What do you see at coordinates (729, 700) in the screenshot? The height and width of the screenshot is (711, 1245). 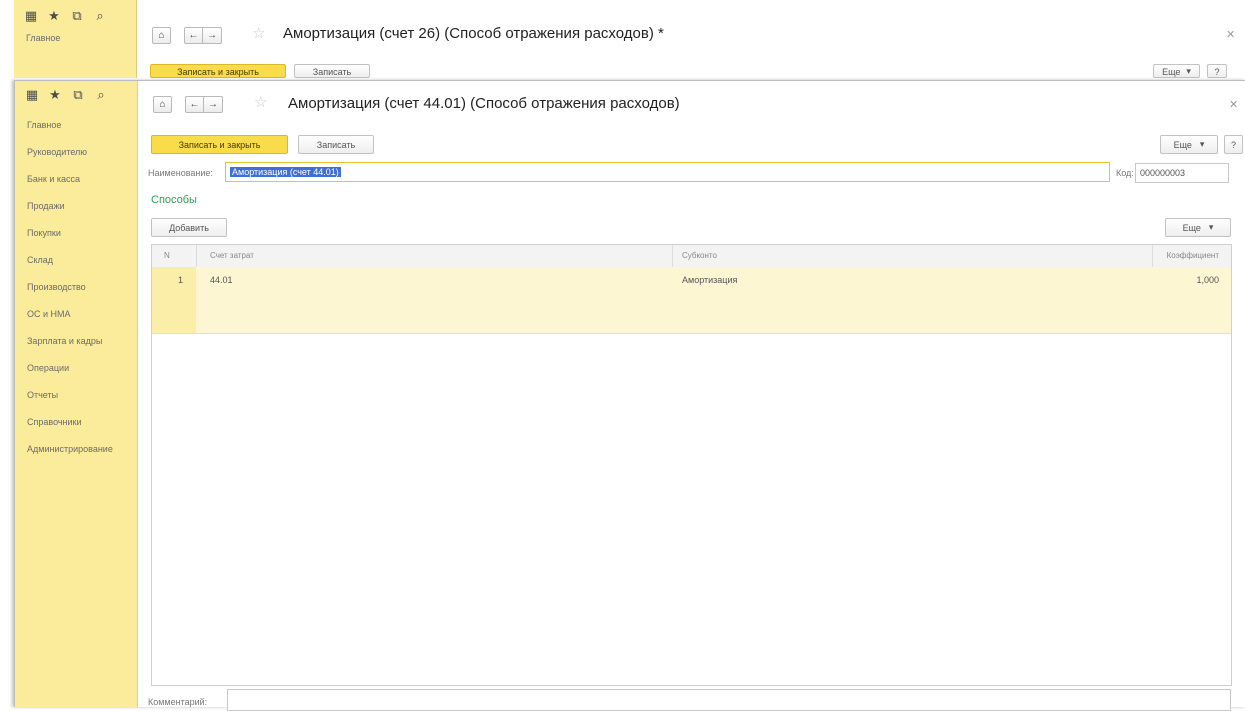 I see `comment-input` at bounding box center [729, 700].